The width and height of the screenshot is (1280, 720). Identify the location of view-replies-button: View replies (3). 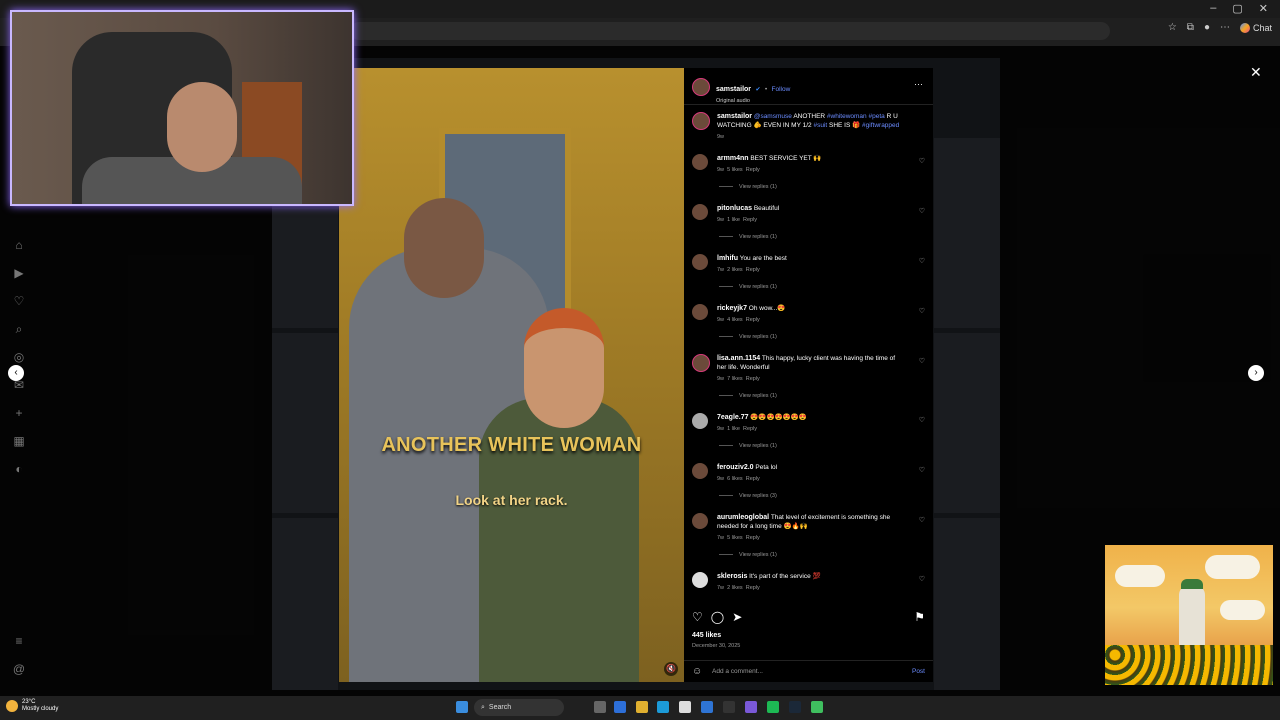
(748, 496).